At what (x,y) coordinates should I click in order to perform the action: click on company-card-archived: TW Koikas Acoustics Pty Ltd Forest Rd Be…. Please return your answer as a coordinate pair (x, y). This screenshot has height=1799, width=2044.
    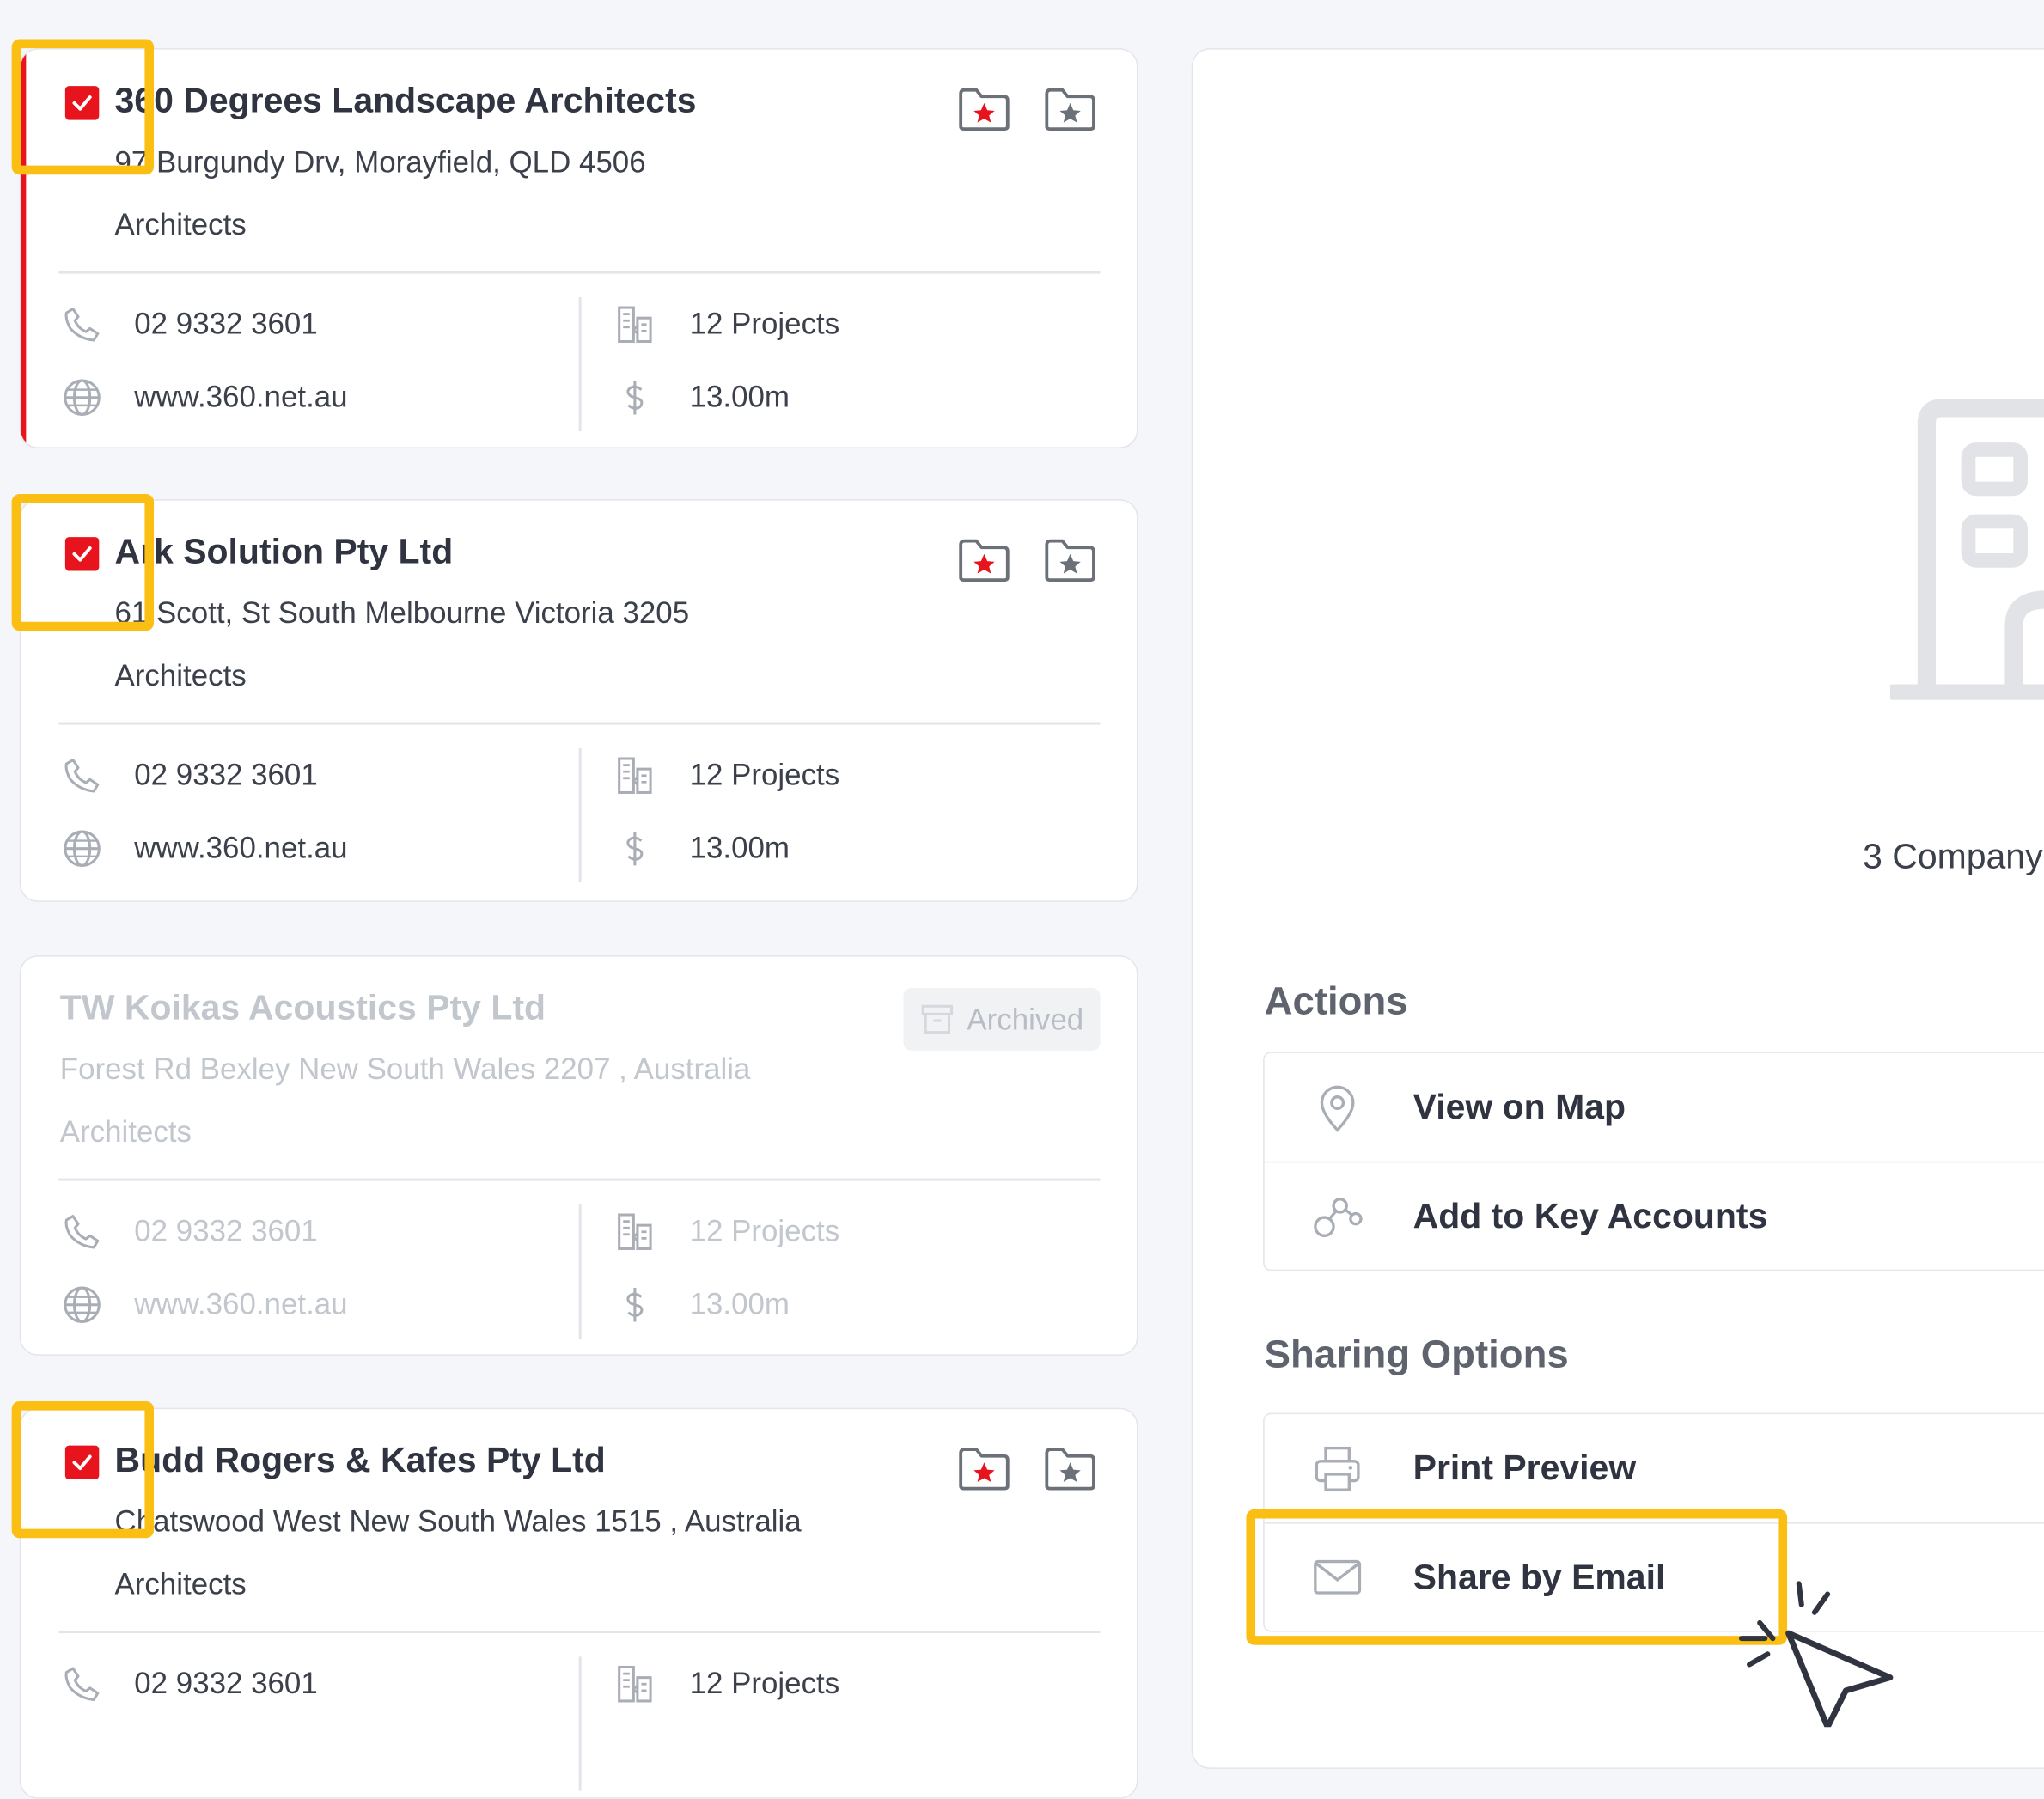
    Looking at the image, I should click on (578, 1155).